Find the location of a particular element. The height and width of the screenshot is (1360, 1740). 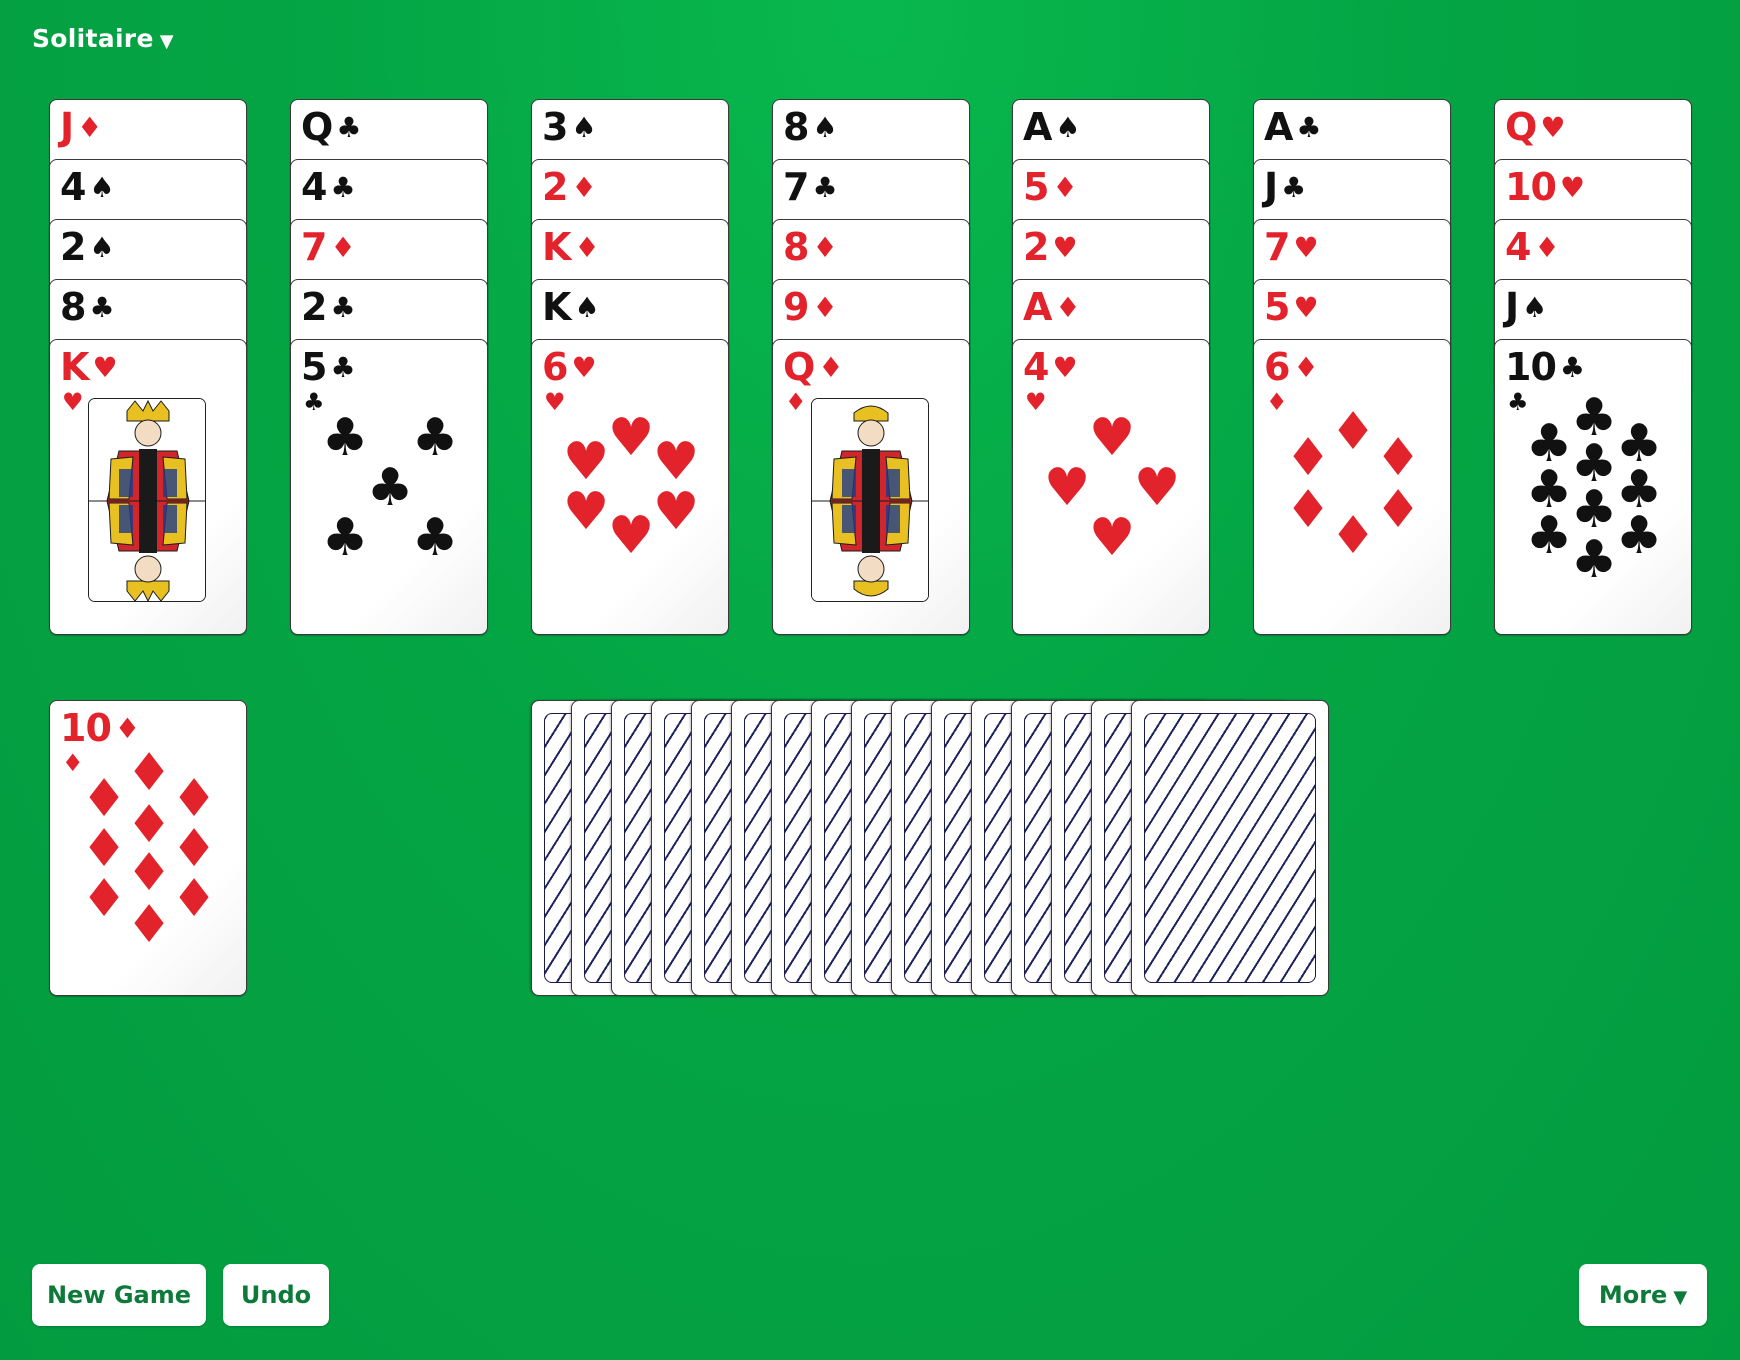

king-portrait-icon is located at coordinates (147, 500).